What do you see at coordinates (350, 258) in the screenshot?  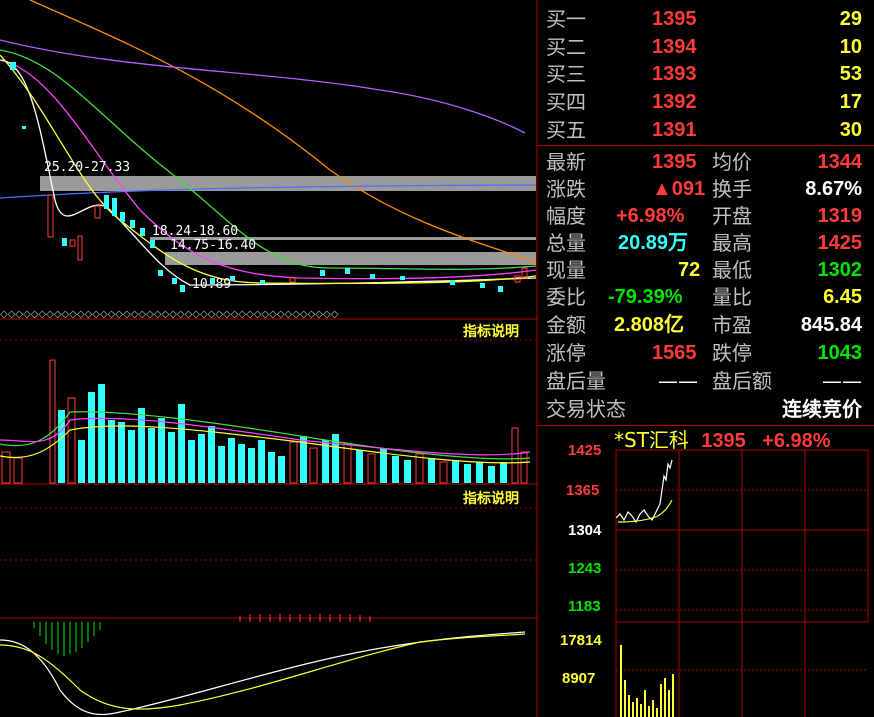 I see `zone-low` at bounding box center [350, 258].